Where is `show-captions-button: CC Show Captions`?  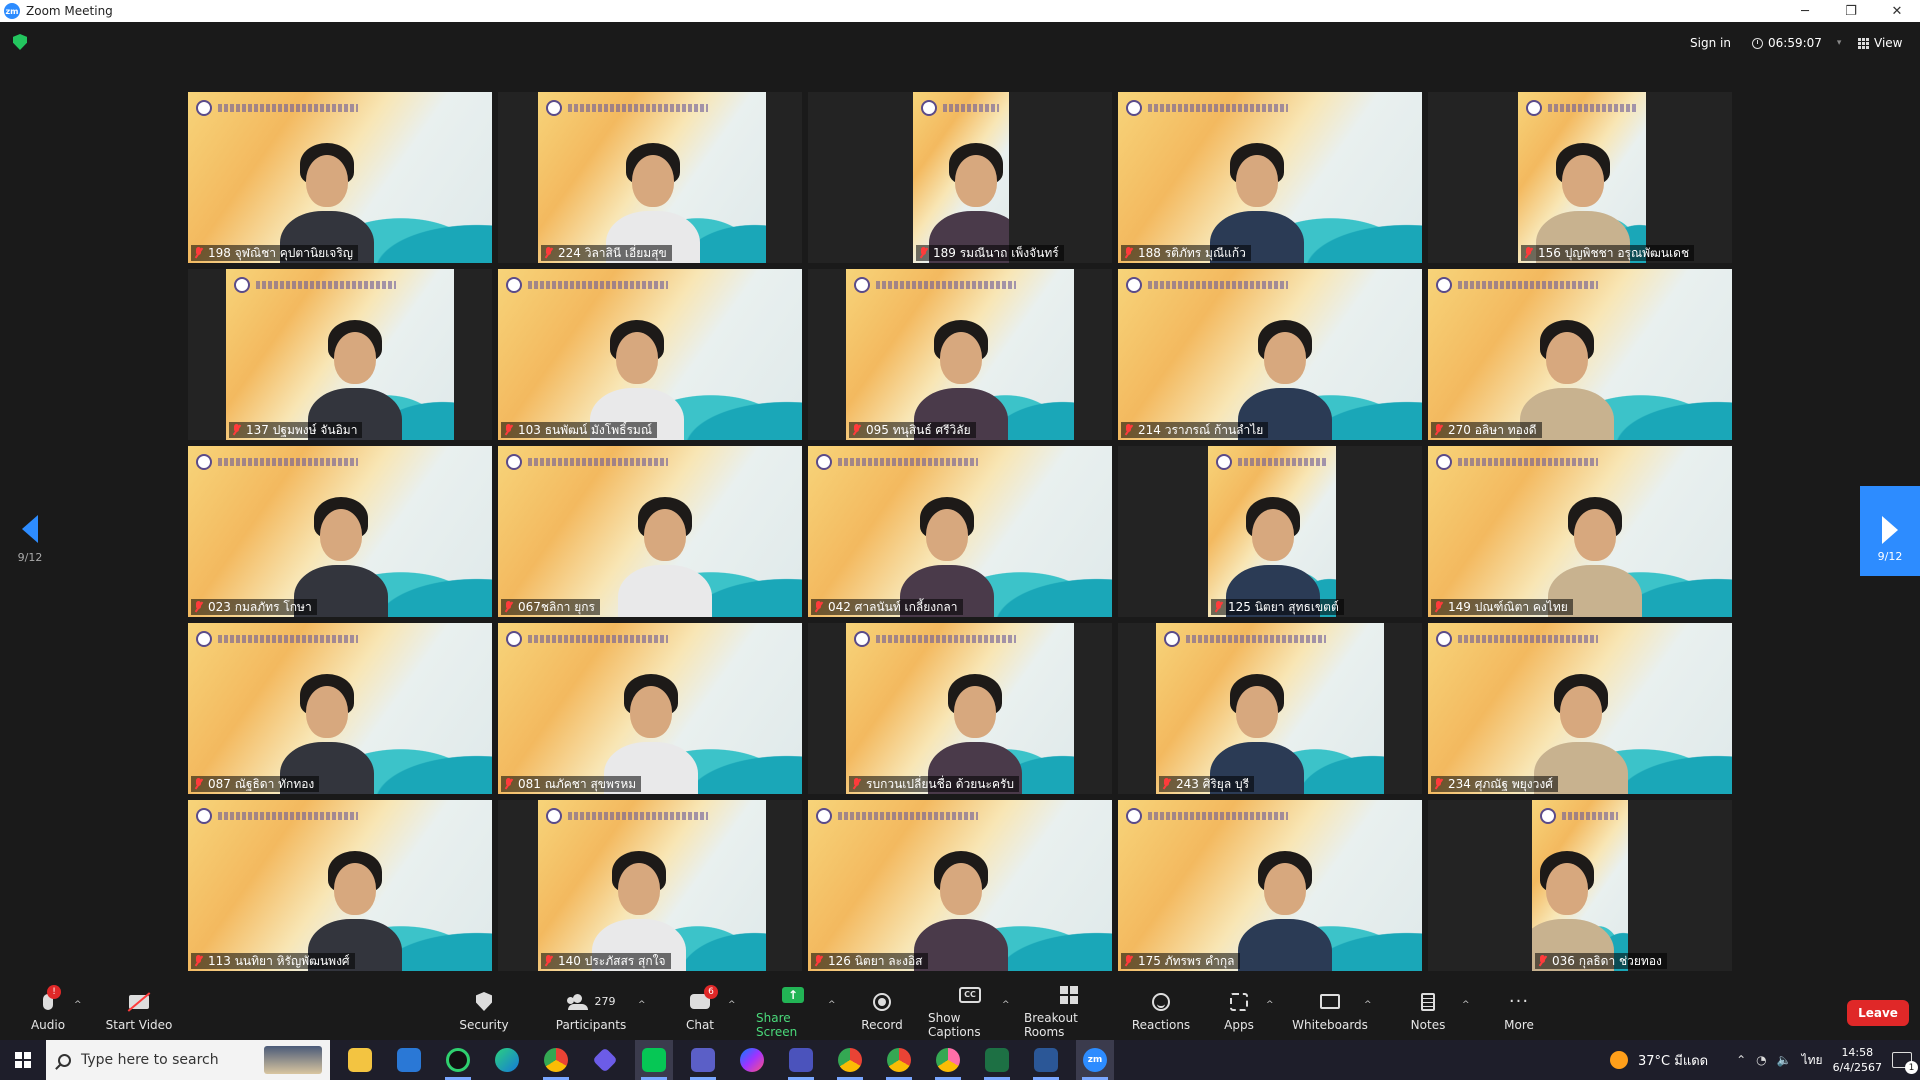
show-captions-button: CC Show Captions is located at coordinates (970, 1011).